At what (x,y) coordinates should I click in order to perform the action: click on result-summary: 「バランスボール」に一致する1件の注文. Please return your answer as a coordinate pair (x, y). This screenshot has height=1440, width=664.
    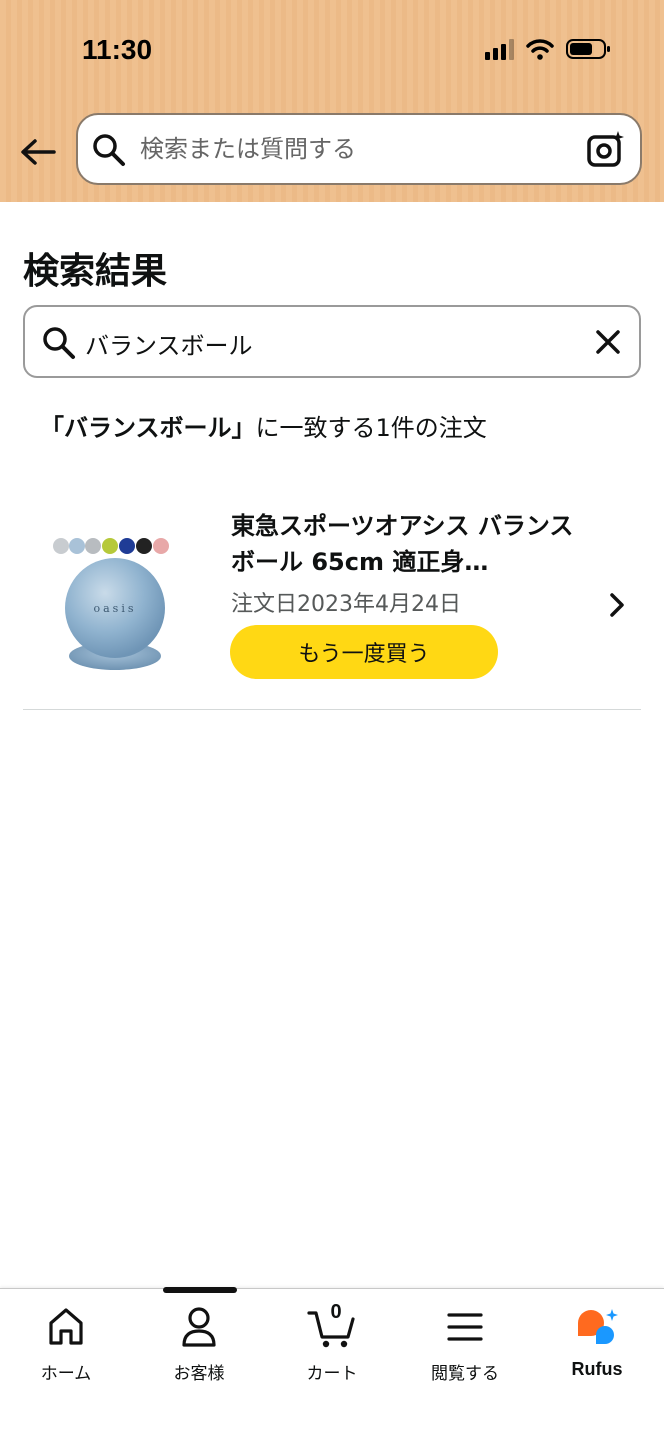
    Looking at the image, I should click on (263, 425).